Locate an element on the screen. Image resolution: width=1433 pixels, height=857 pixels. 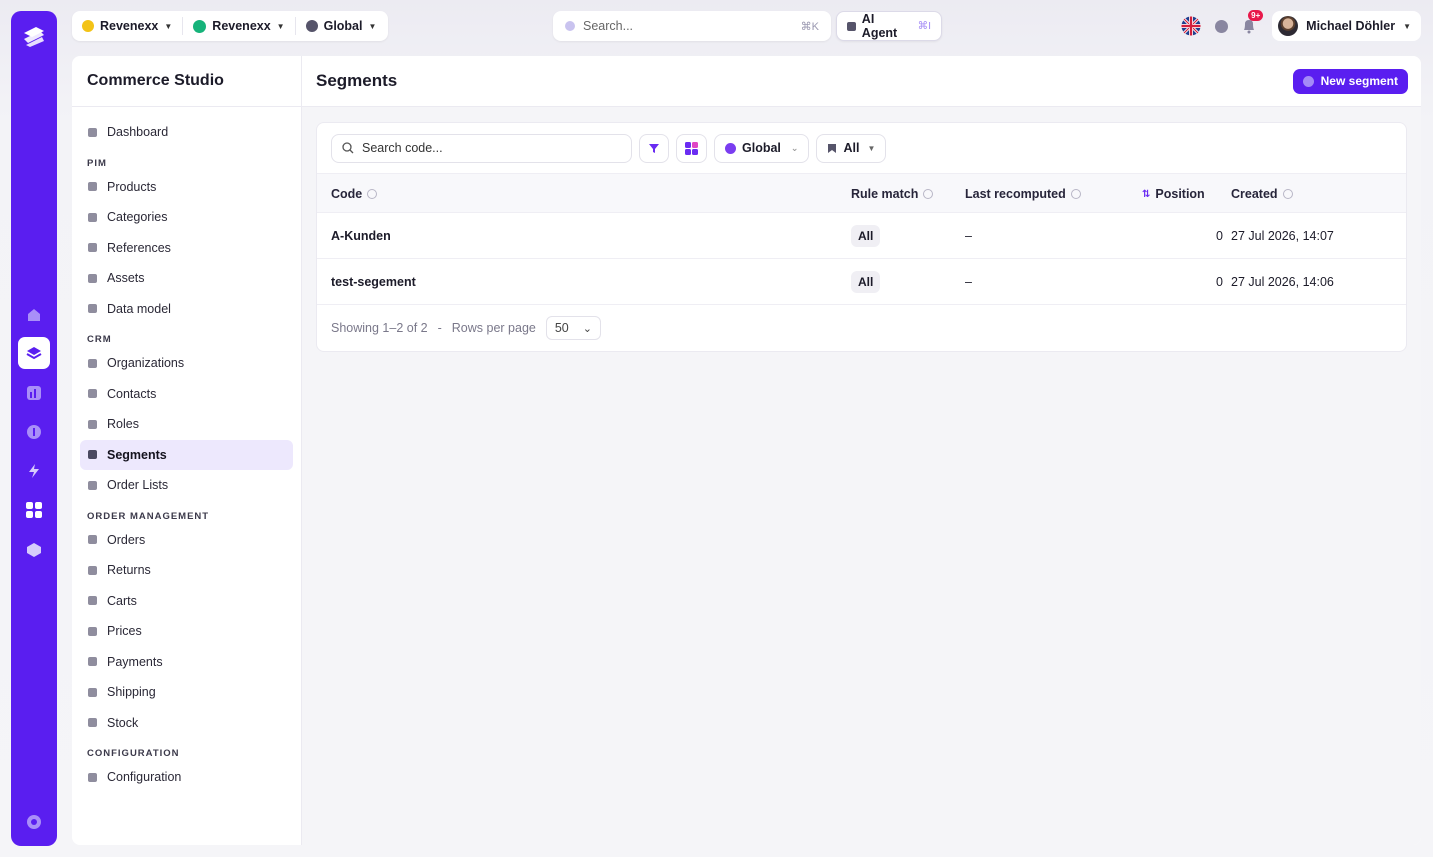
sidebar-item-assets: Assets is located at coordinates (186, 278).